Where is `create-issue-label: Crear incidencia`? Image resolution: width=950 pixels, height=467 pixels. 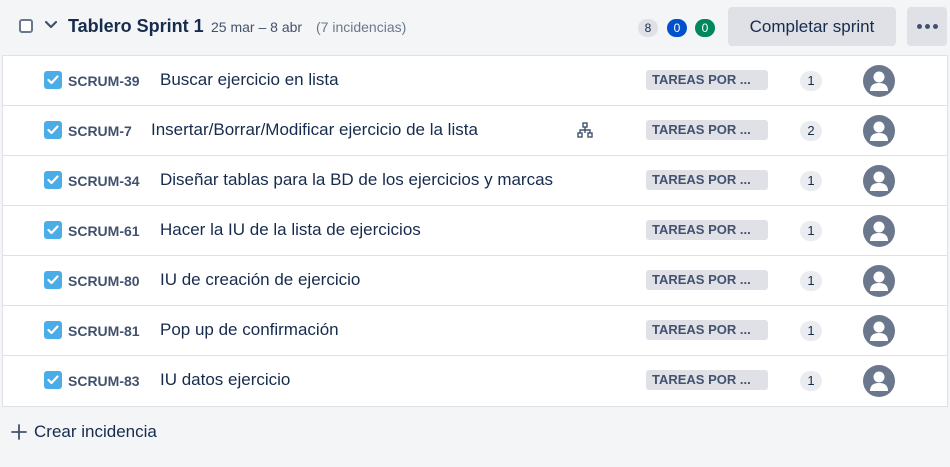 create-issue-label: Crear incidencia is located at coordinates (95, 431).